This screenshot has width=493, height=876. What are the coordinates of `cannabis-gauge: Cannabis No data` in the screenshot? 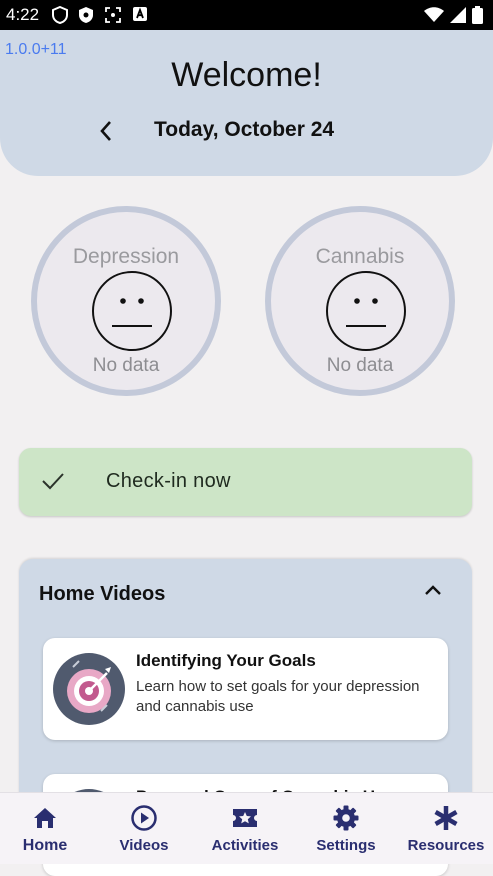 It's located at (360, 301).